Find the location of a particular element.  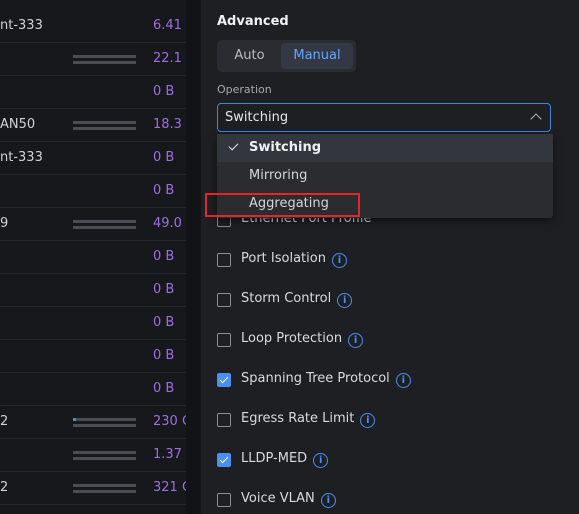

operation-select-value: Switching is located at coordinates (257, 117).